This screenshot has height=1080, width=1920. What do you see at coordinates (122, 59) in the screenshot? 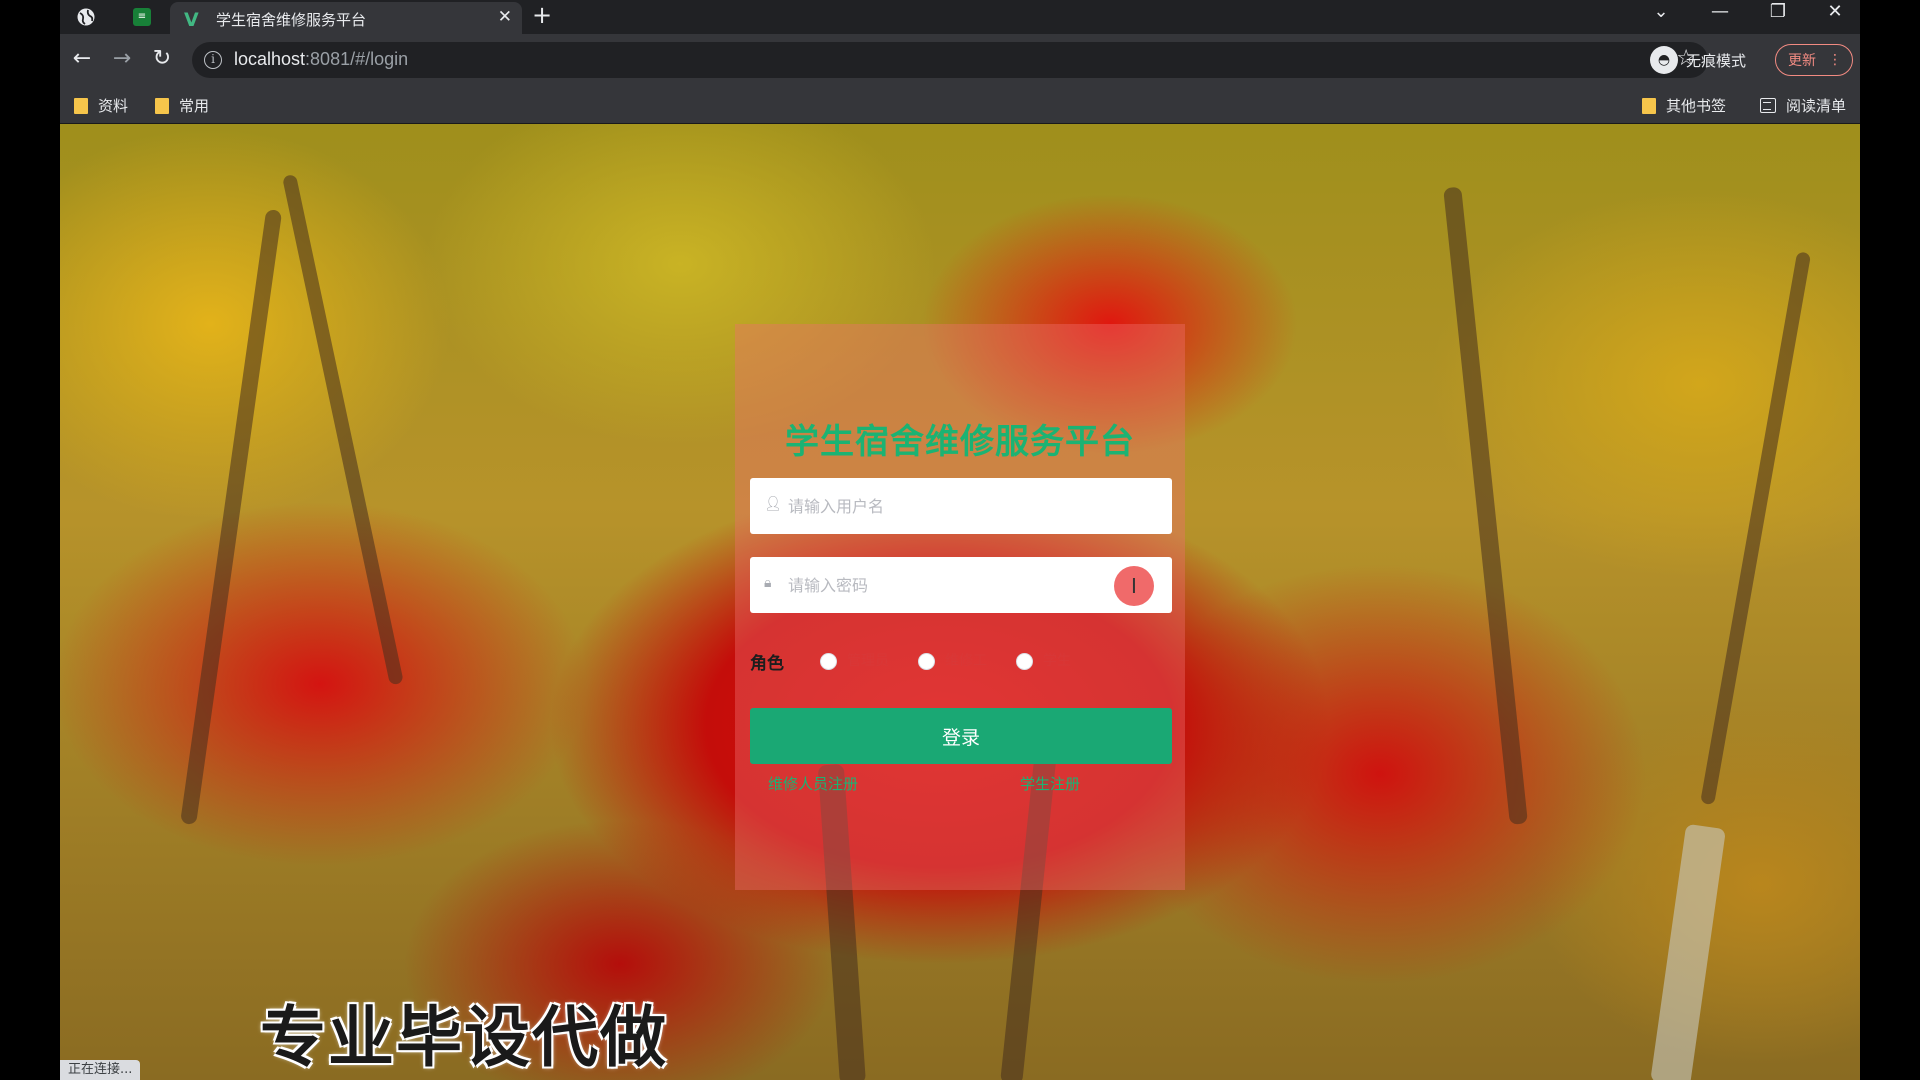
I see `forward-icon: →` at bounding box center [122, 59].